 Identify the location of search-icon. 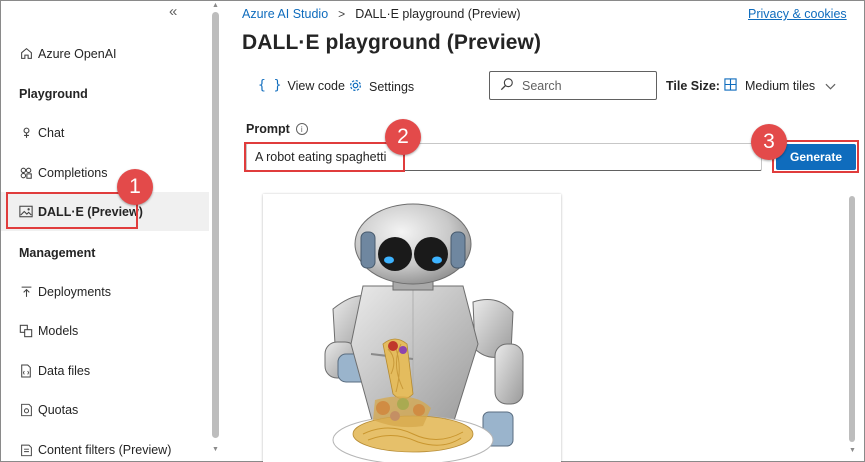
(507, 85).